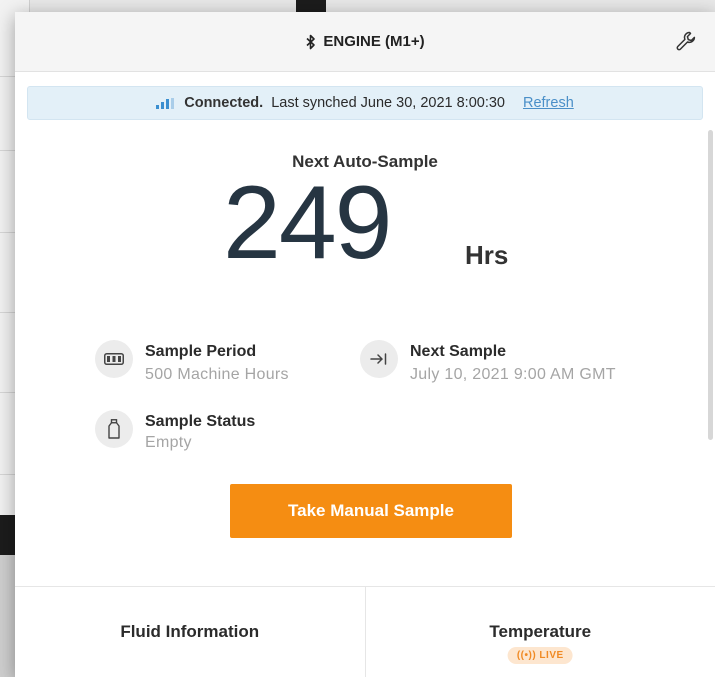  Describe the element at coordinates (175, 432) in the screenshot. I see `sample-status-item: Sample Status Empty` at that location.